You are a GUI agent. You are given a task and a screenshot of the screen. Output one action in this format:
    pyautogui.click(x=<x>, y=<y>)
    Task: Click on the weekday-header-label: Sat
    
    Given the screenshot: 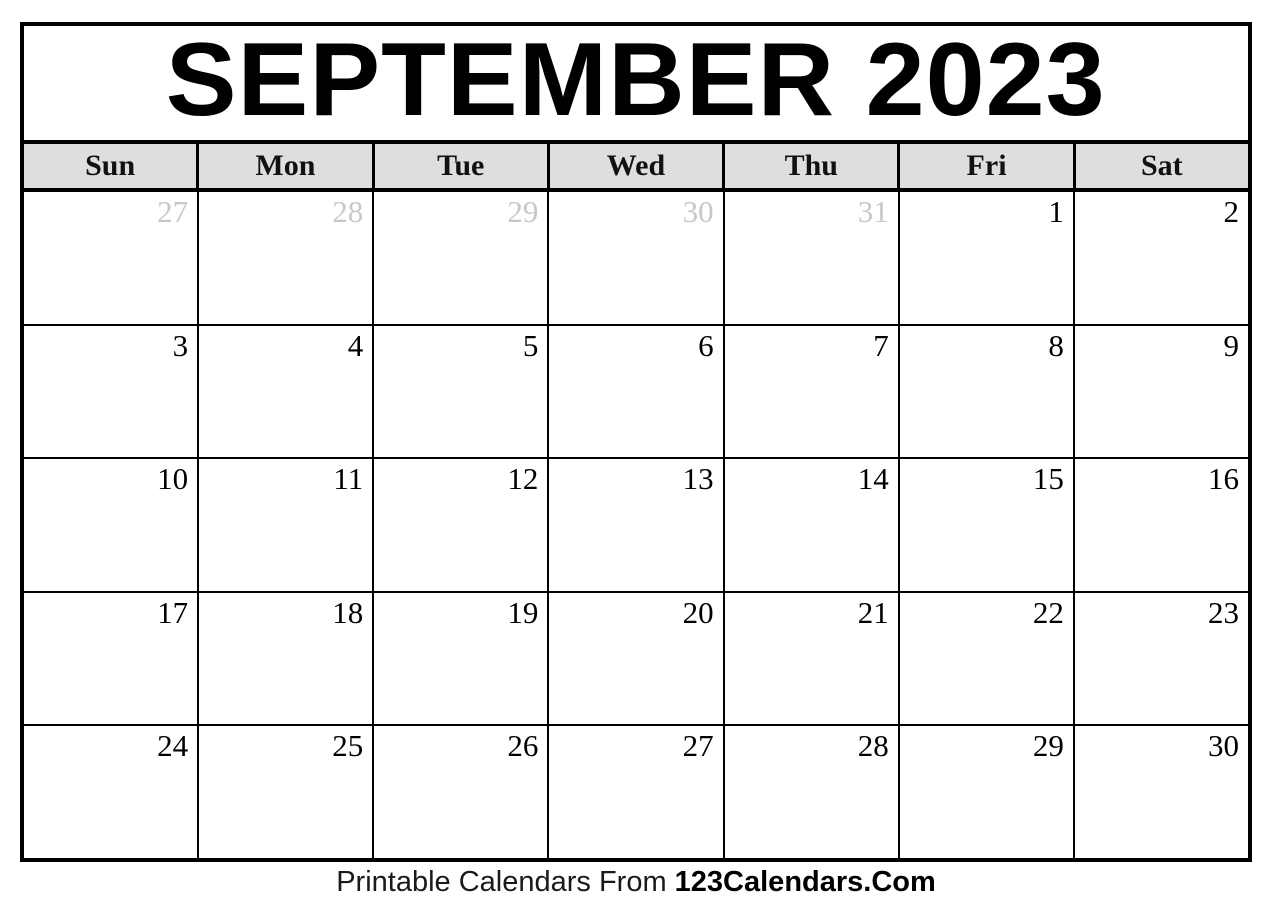 What is the action you would take?
    pyautogui.click(x=1161, y=165)
    